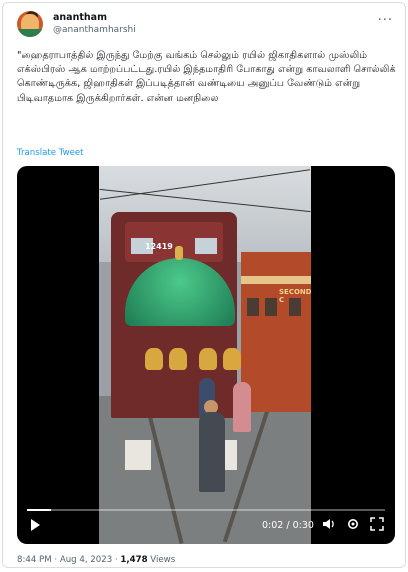 The image size is (408, 572). What do you see at coordinates (94, 30) in the screenshot?
I see `author-handle: @ananthamharshi` at bounding box center [94, 30].